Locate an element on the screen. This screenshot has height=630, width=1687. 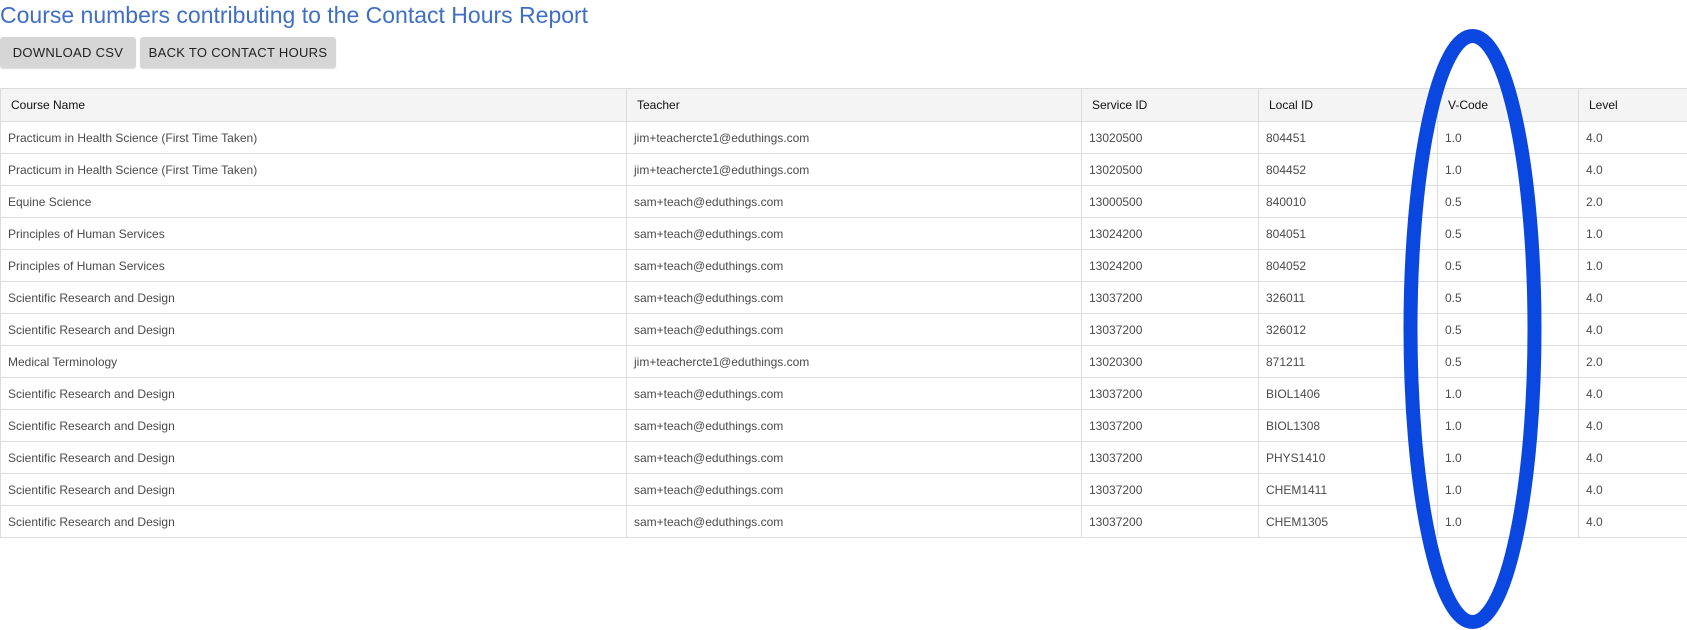
local-id-cell: CHEM1411 is located at coordinates (1348, 489).